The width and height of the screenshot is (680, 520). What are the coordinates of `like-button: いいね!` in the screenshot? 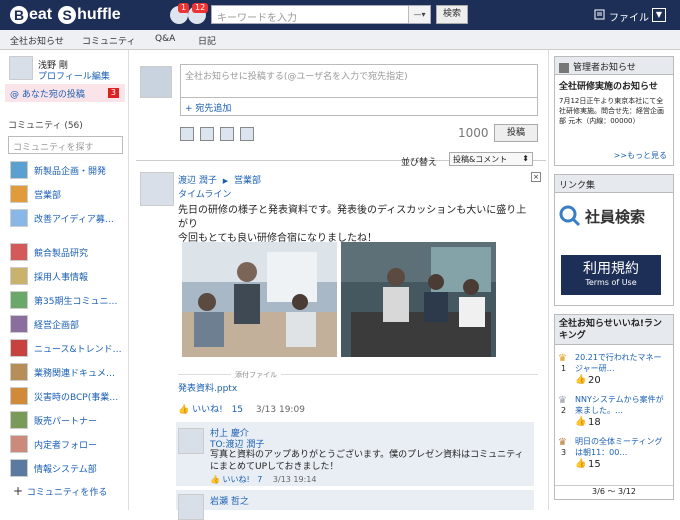 It's located at (207, 410).